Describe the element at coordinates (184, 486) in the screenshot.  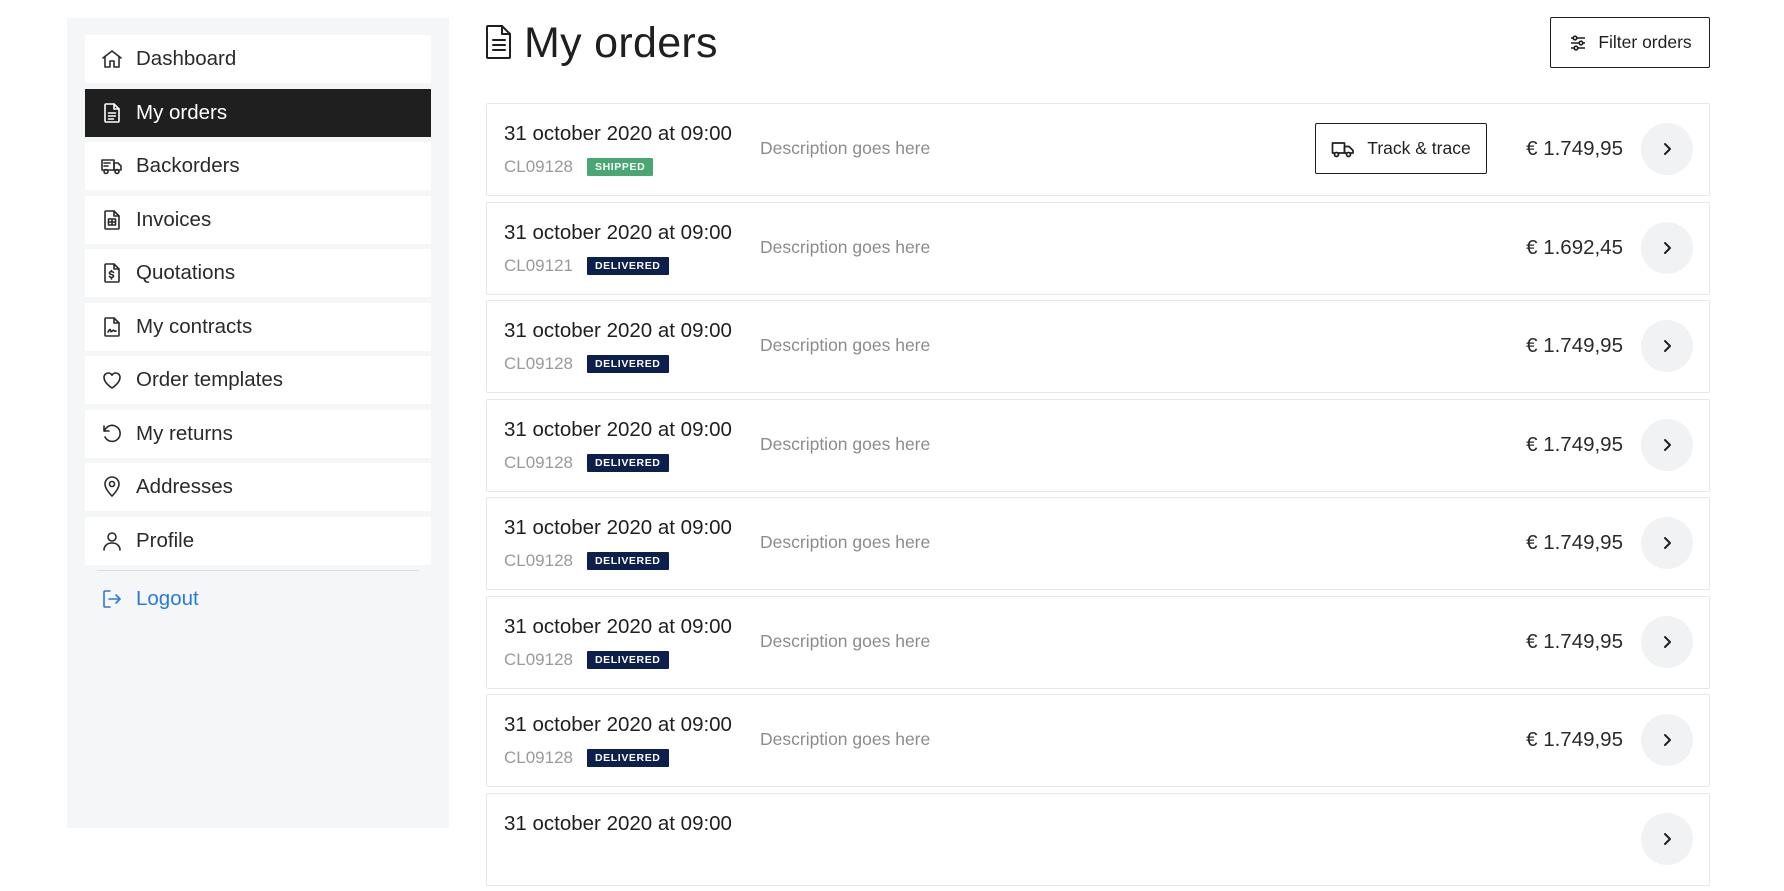
I see `sidebar-item-label: Addresses` at that location.